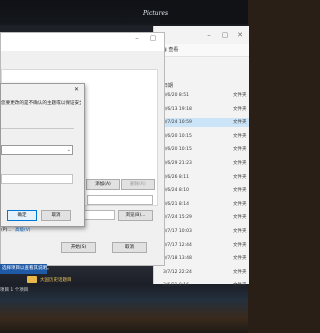  I want to click on file-row: 3/7/18 13:48 文件夹, so click(201, 258).